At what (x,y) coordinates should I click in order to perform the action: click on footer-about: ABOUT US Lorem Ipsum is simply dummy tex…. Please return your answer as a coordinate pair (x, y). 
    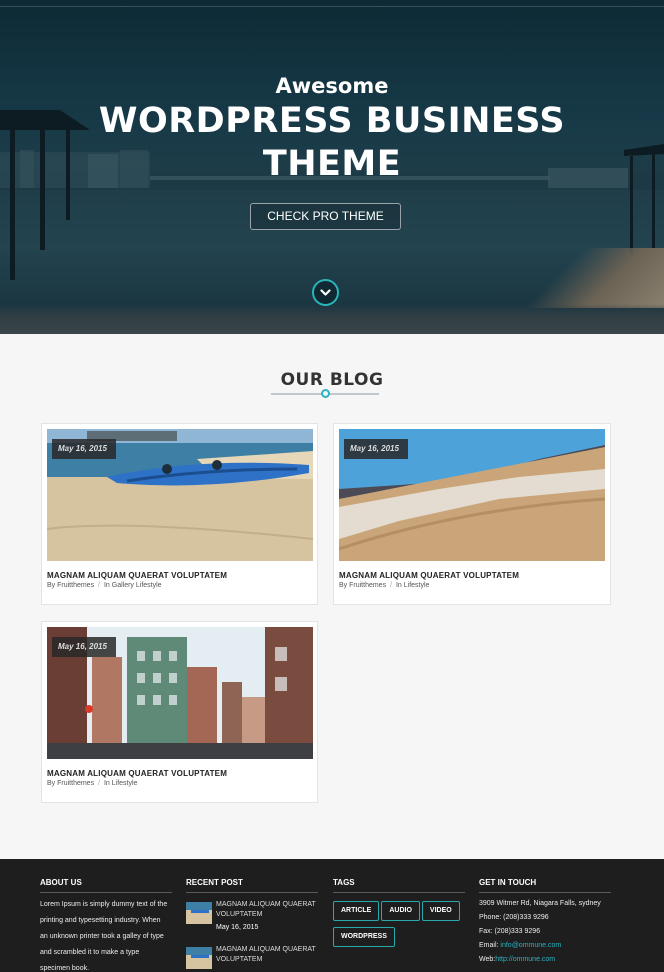
    Looking at the image, I should click on (106, 925).